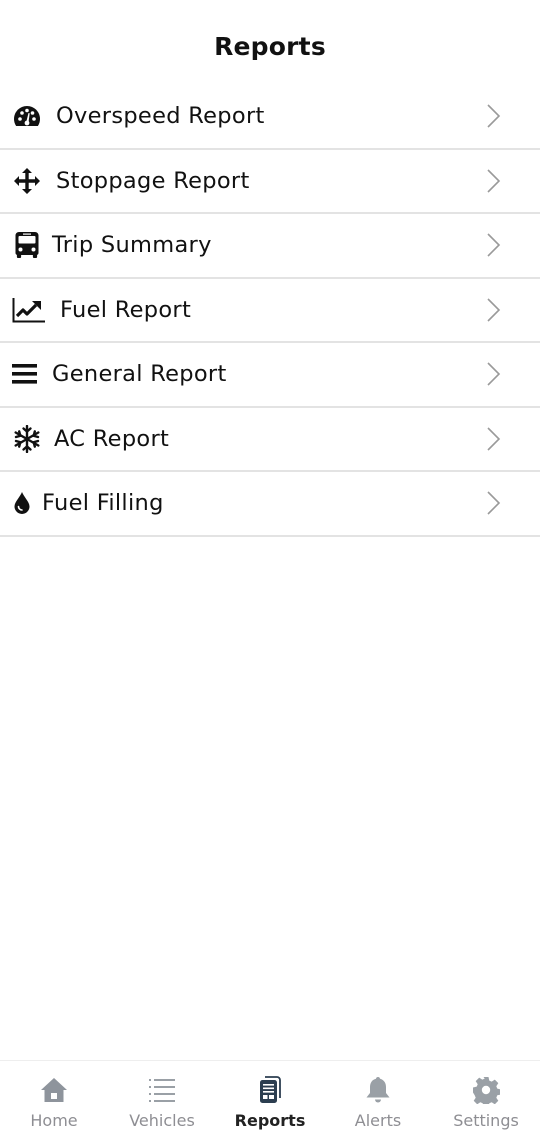  I want to click on speedometer-icon, so click(27, 116).